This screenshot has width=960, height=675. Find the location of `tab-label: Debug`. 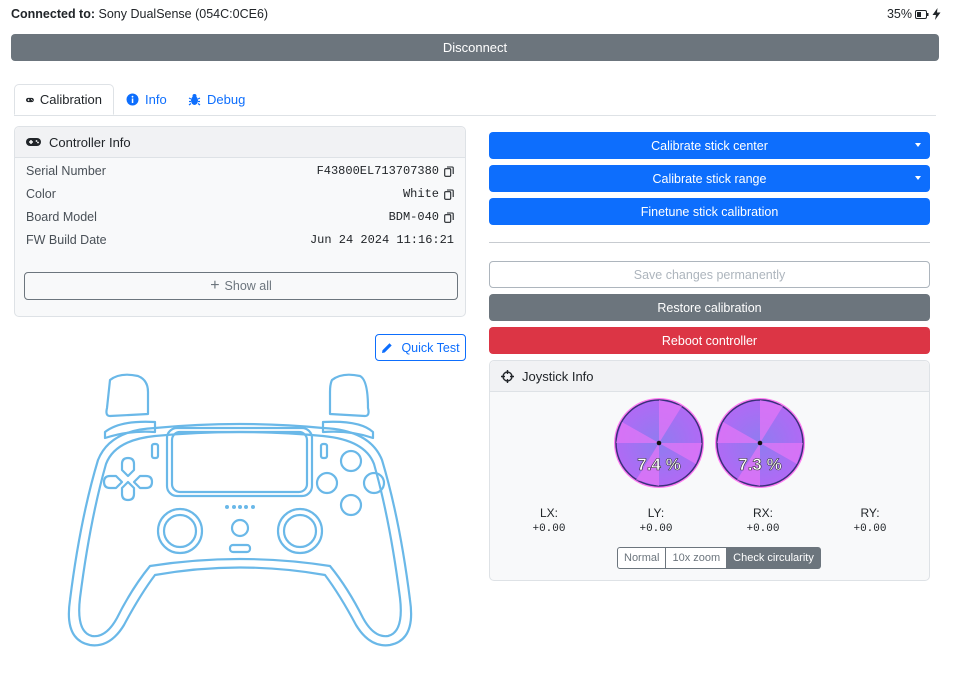

tab-label: Debug is located at coordinates (226, 99).